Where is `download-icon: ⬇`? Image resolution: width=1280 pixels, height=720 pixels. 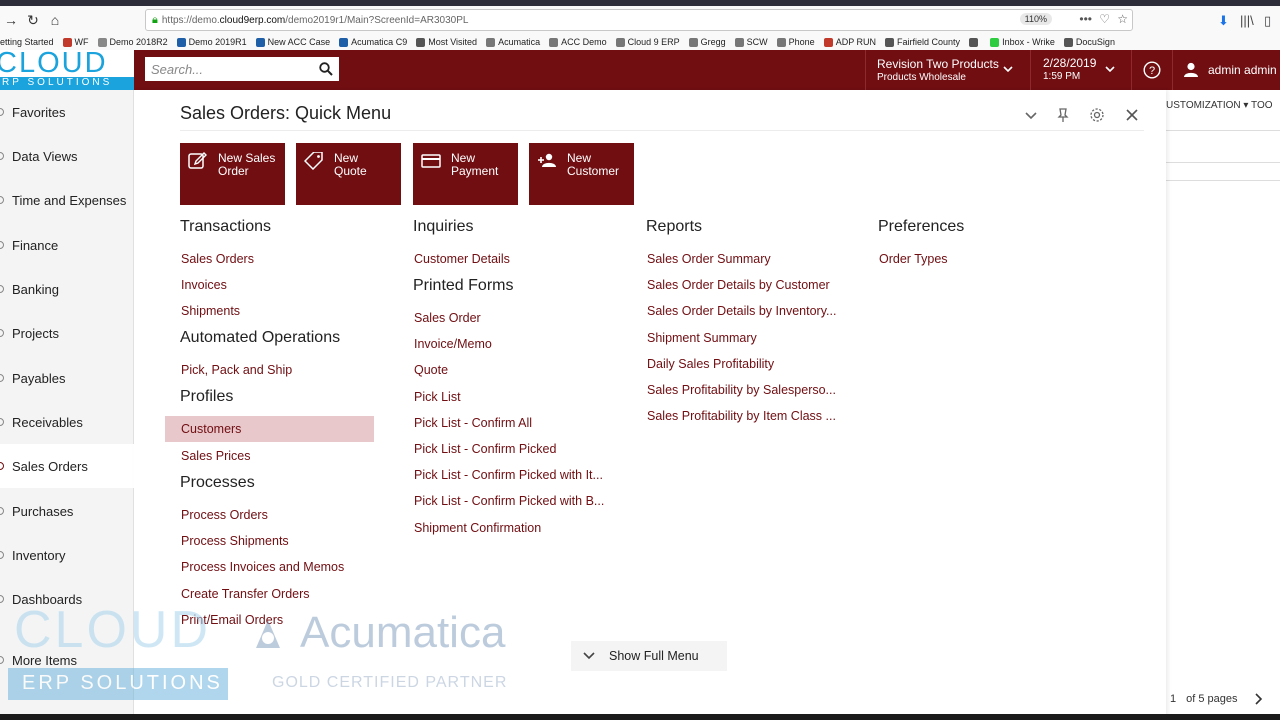 download-icon: ⬇ is located at coordinates (1223, 21).